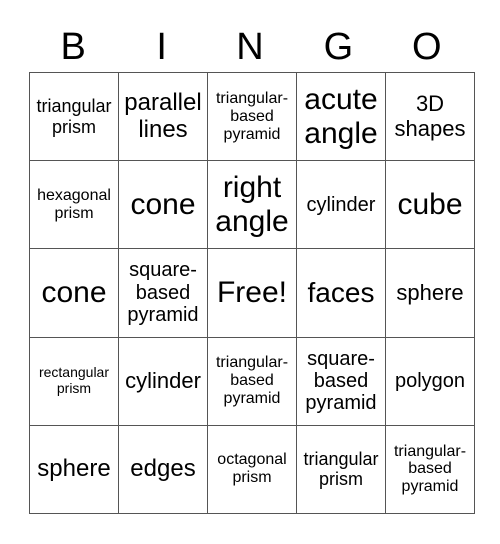 This screenshot has width=500, height=544. I want to click on header-letter-o: O, so click(427, 47).